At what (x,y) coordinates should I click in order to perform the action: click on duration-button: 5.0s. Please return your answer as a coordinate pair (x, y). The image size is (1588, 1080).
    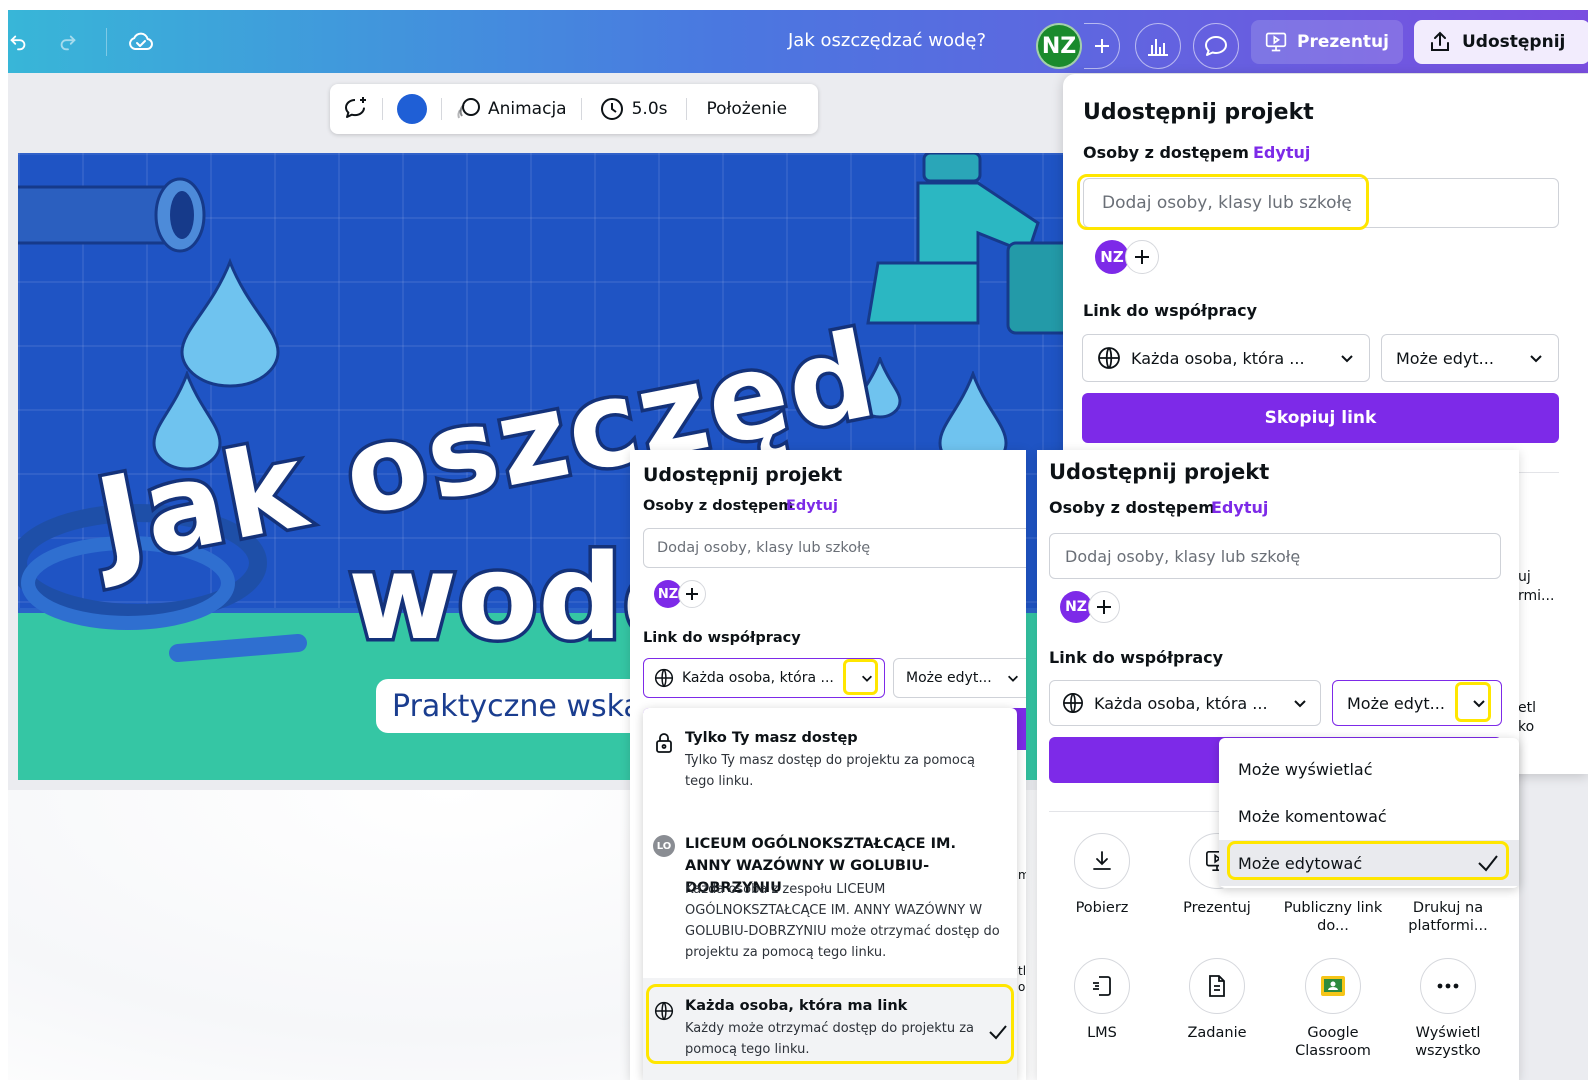
    Looking at the image, I should click on (634, 109).